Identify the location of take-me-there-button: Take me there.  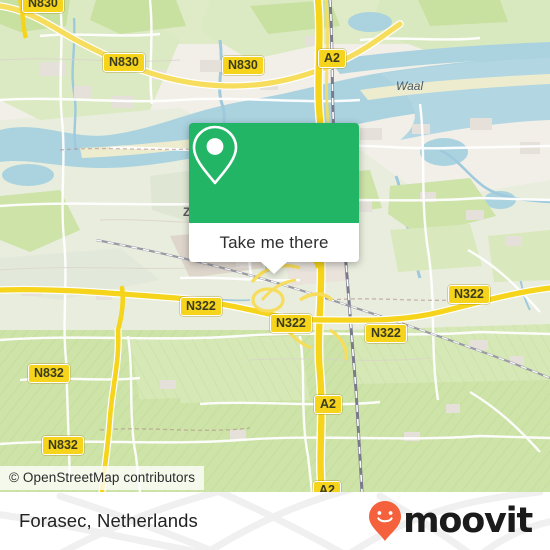
(274, 242).